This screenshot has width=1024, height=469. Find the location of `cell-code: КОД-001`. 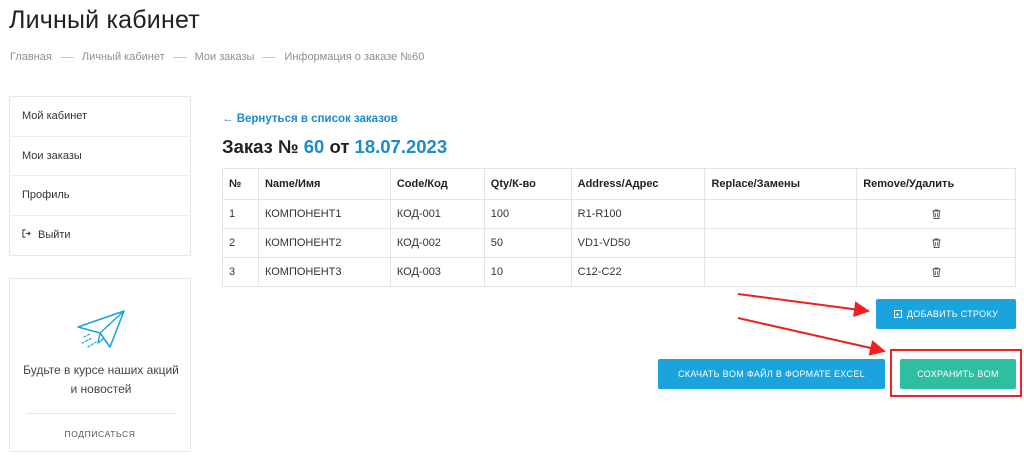

cell-code: КОД-001 is located at coordinates (437, 214).